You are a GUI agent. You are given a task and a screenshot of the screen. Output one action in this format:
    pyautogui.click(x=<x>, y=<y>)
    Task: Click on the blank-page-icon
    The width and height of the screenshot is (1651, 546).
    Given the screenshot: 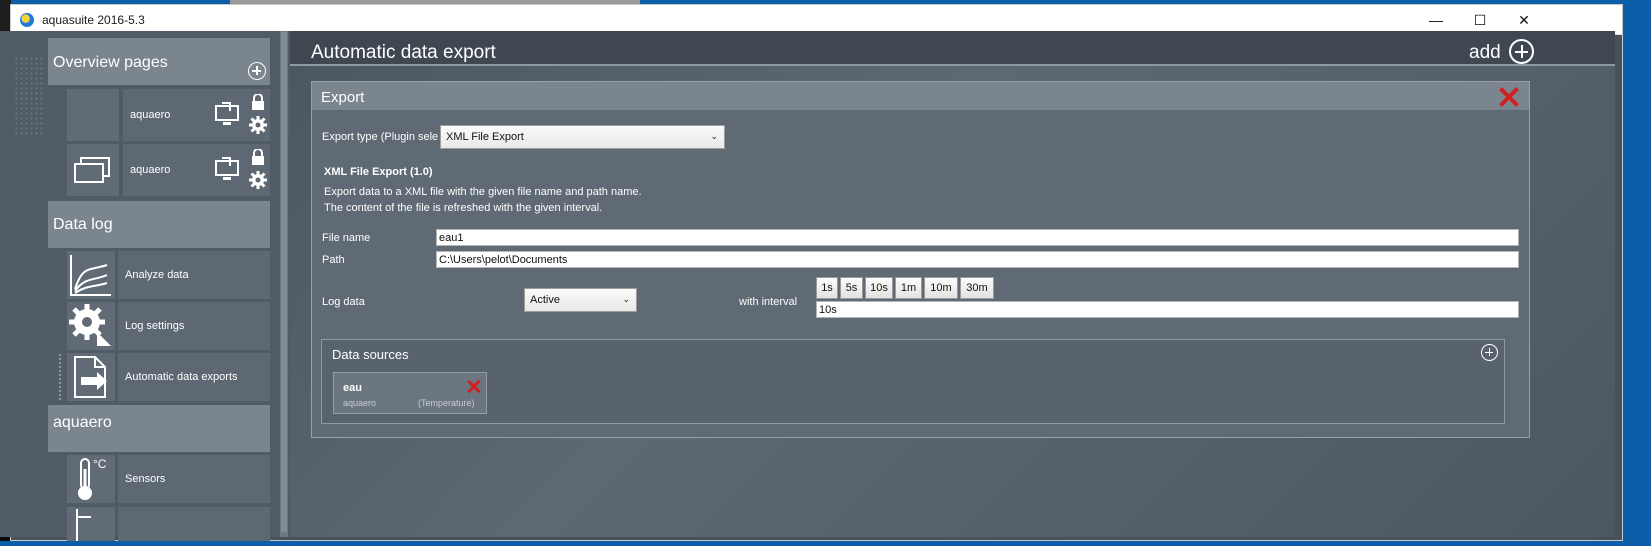 What is the action you would take?
    pyautogui.click(x=93, y=115)
    